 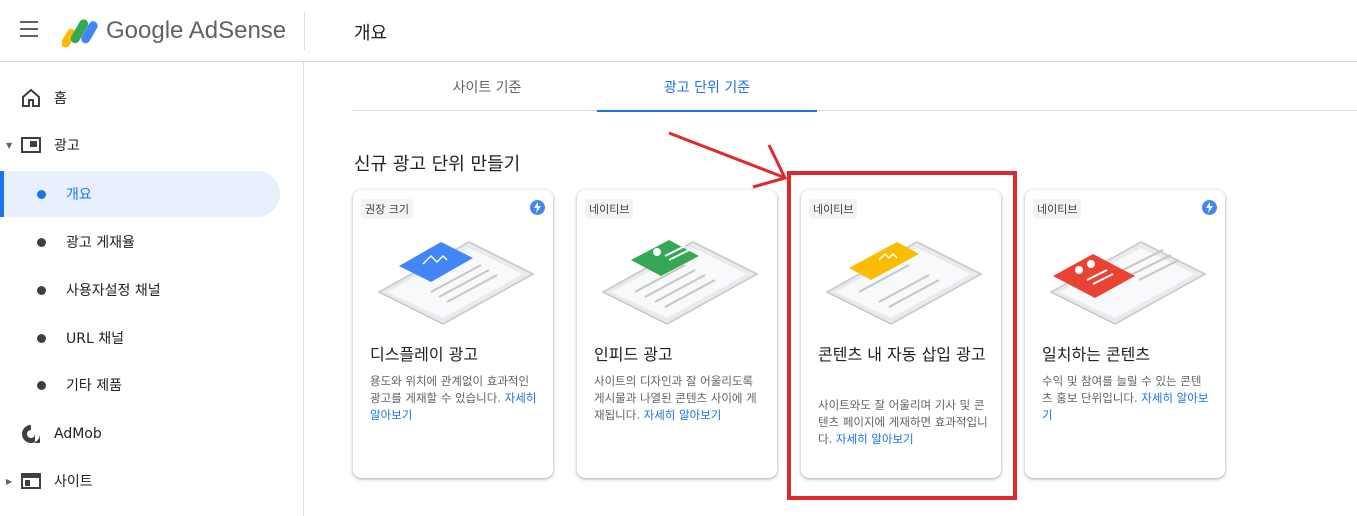 What do you see at coordinates (633, 354) in the screenshot?
I see `card-title: 인피드 광고` at bounding box center [633, 354].